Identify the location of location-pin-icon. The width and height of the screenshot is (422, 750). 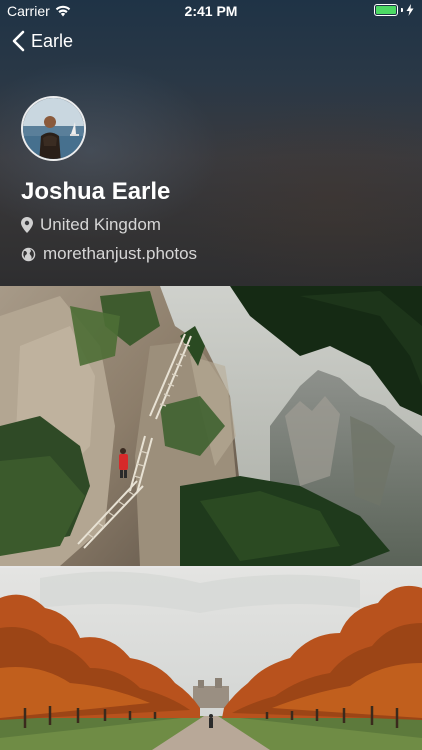
(27, 225).